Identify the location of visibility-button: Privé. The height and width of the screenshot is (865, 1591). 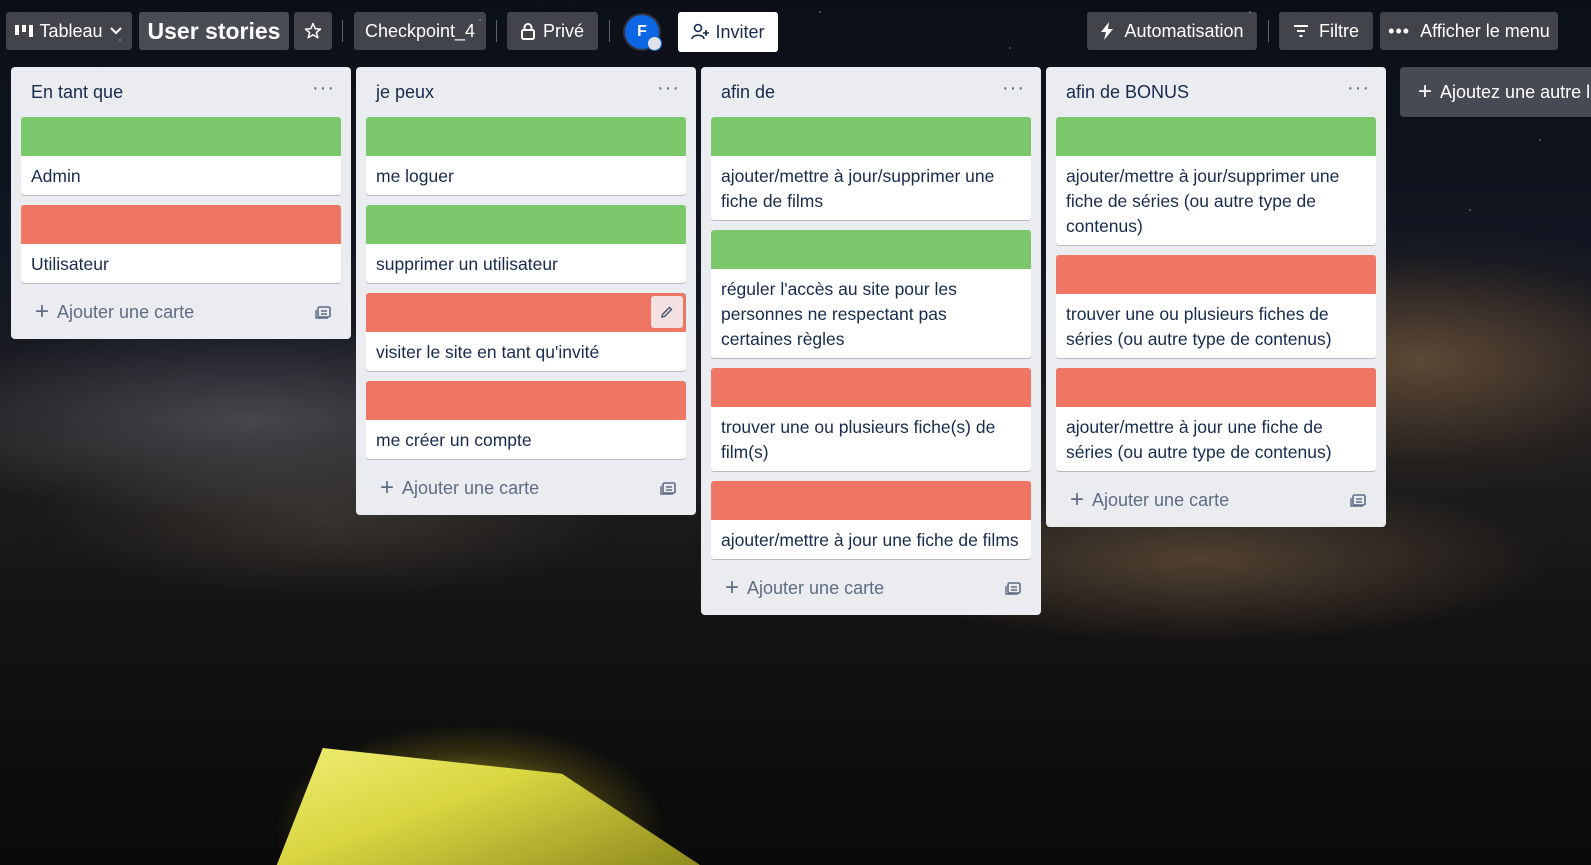
(552, 31).